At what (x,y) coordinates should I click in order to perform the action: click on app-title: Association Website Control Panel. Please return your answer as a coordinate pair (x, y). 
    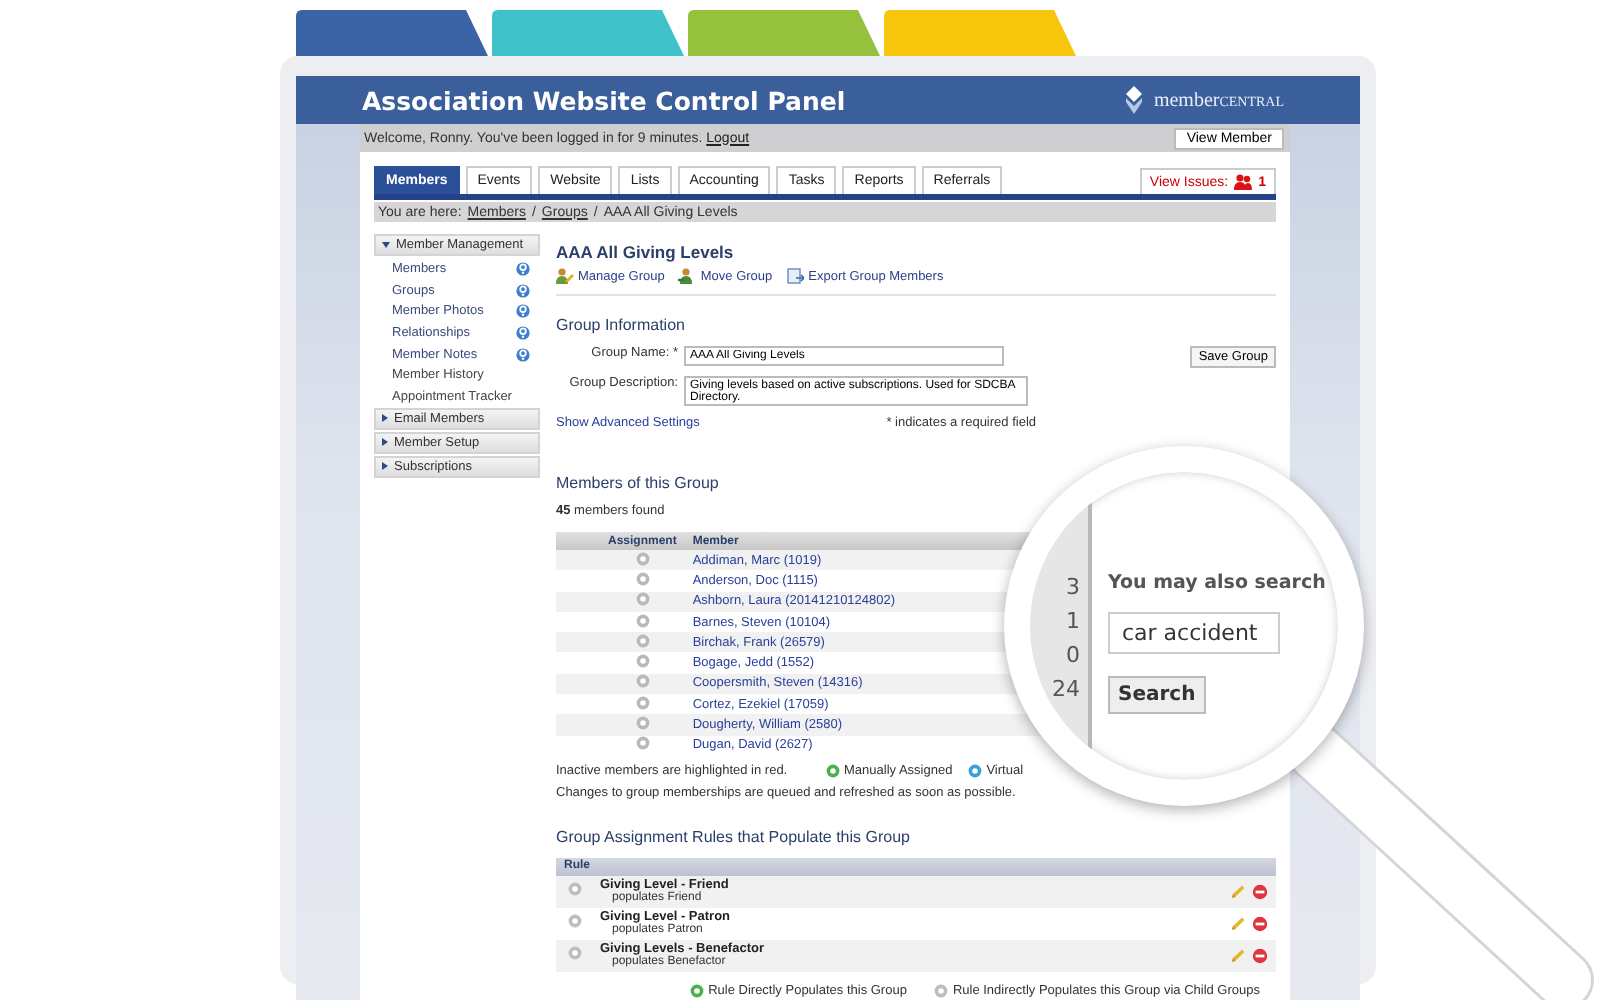
    Looking at the image, I should click on (604, 100).